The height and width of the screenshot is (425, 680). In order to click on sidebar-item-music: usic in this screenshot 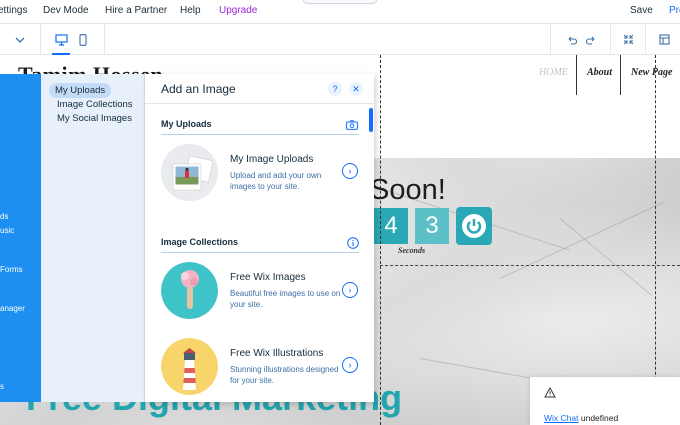, I will do `click(7, 230)`.